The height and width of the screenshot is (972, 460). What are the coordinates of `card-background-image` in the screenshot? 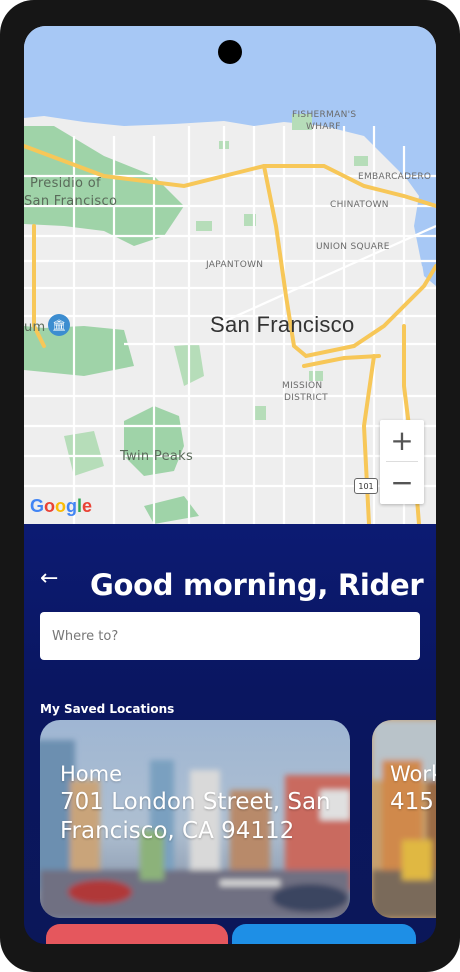 It's located at (404, 819).